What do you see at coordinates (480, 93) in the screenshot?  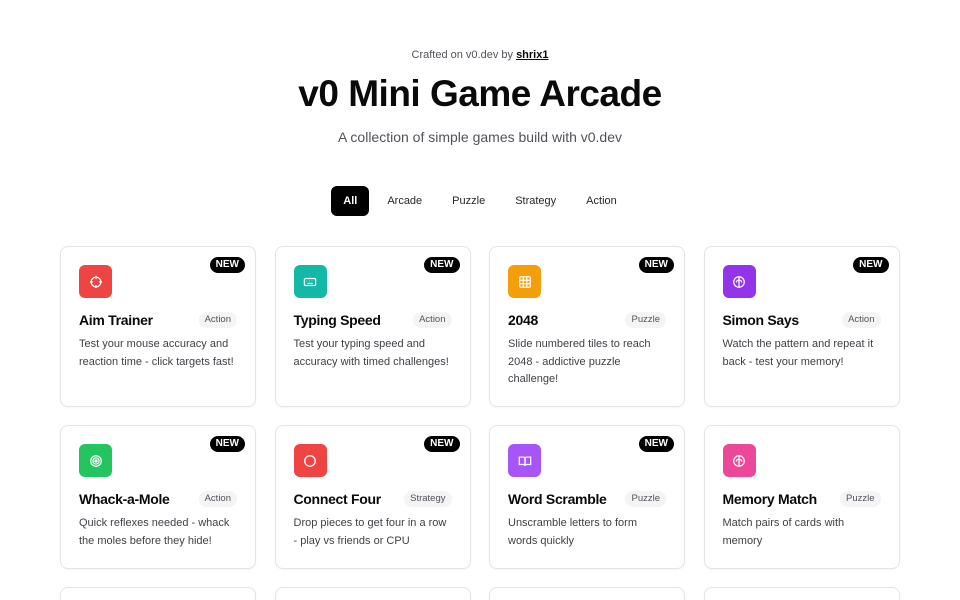 I see `page-title: v0 Mini Game Arcade` at bounding box center [480, 93].